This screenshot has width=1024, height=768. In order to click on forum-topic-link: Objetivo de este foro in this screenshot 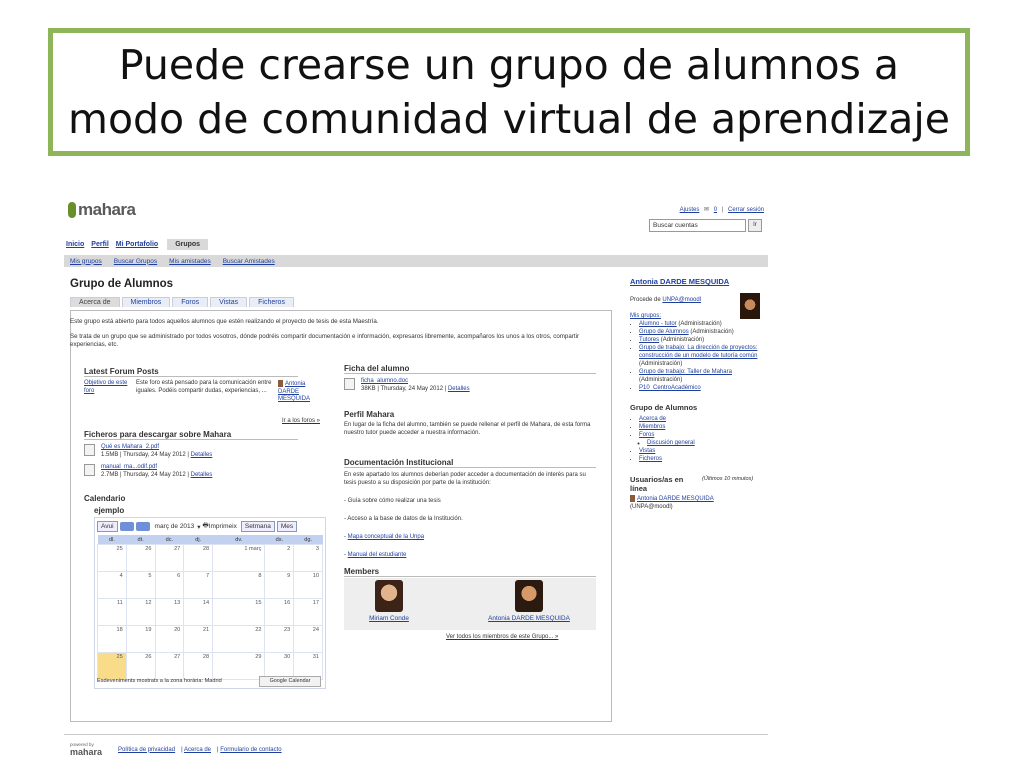, I will do `click(108, 387)`.